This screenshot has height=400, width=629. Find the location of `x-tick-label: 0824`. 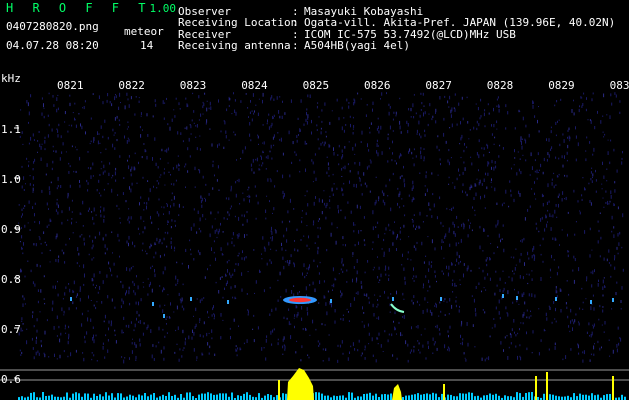

x-tick-label: 0824 is located at coordinates (254, 85).